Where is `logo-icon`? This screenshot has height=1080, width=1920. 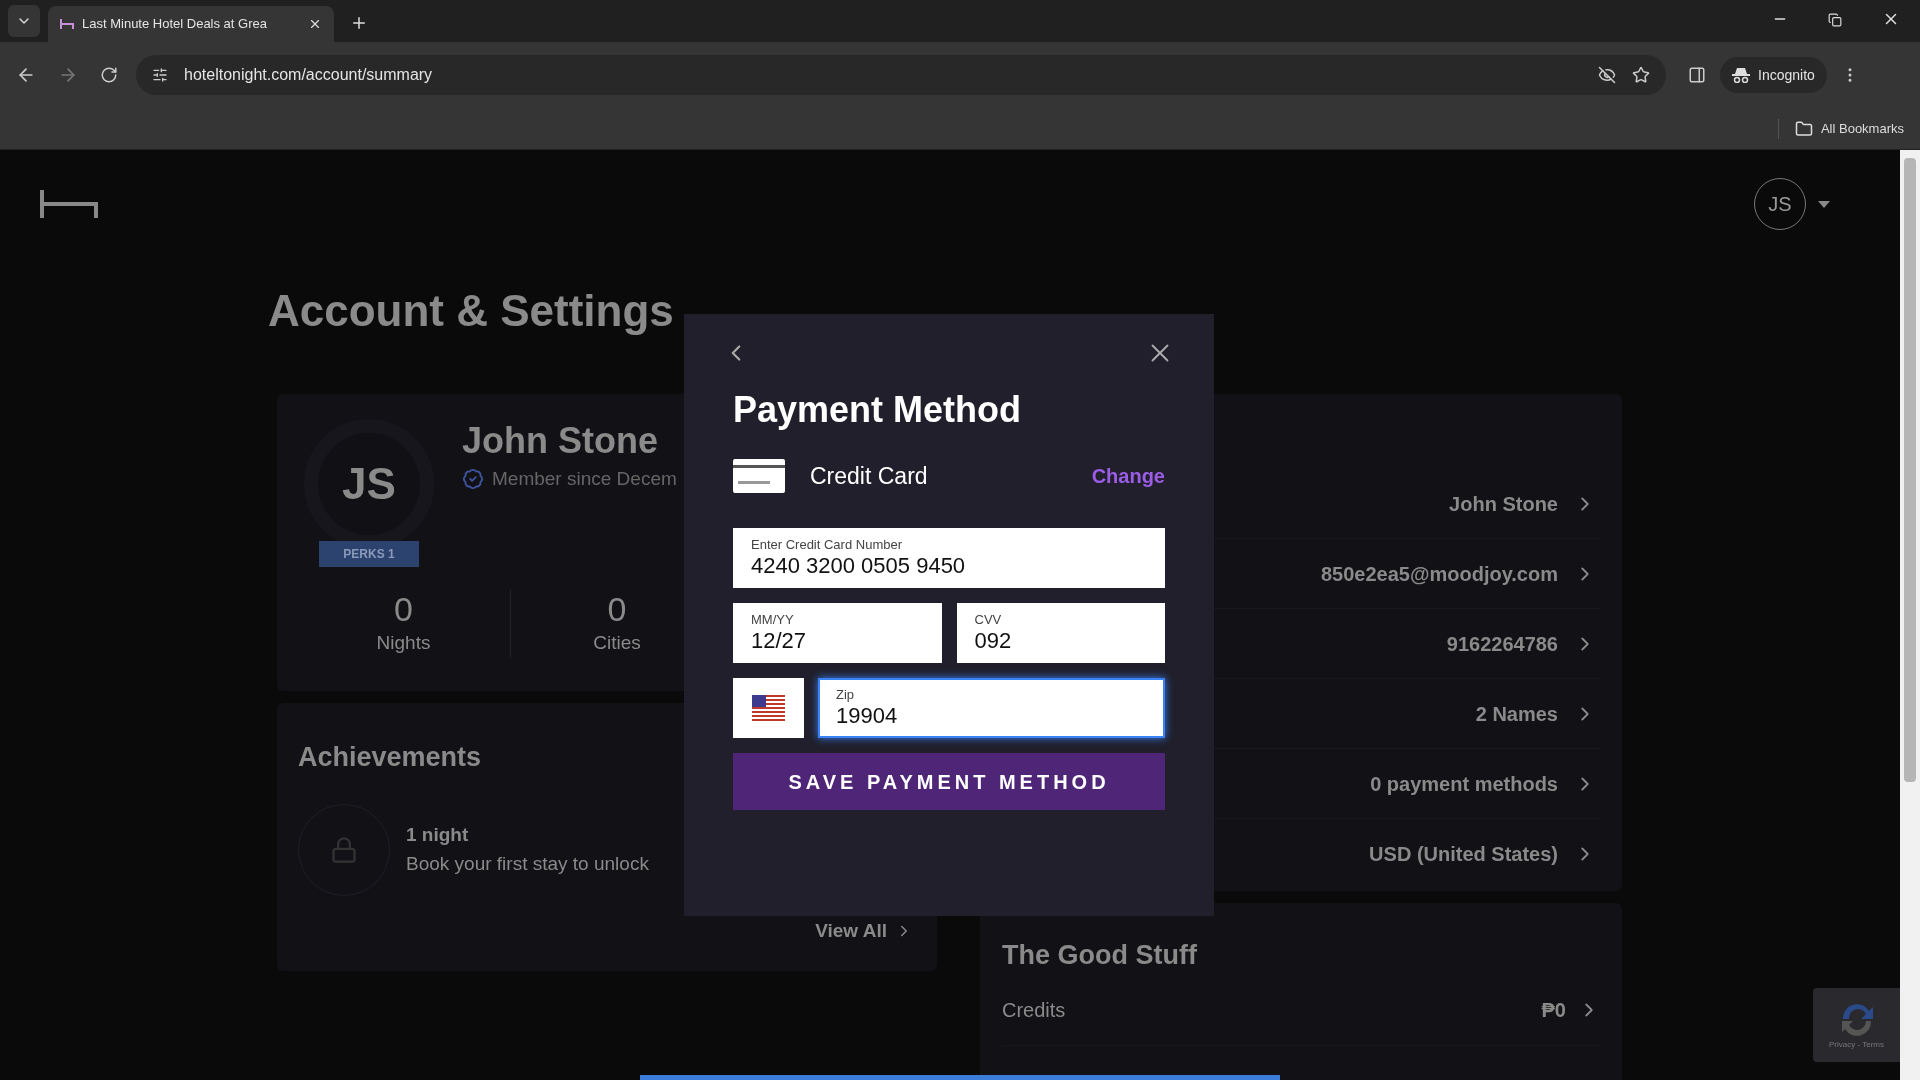 logo-icon is located at coordinates (69, 204).